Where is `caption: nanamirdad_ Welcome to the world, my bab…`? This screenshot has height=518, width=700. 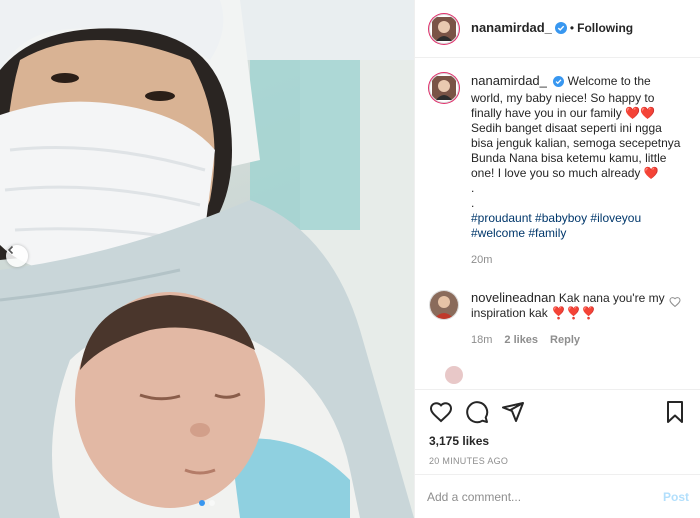
caption: nanamirdad_ Welcome to the world, my bab… is located at coordinates (558, 170).